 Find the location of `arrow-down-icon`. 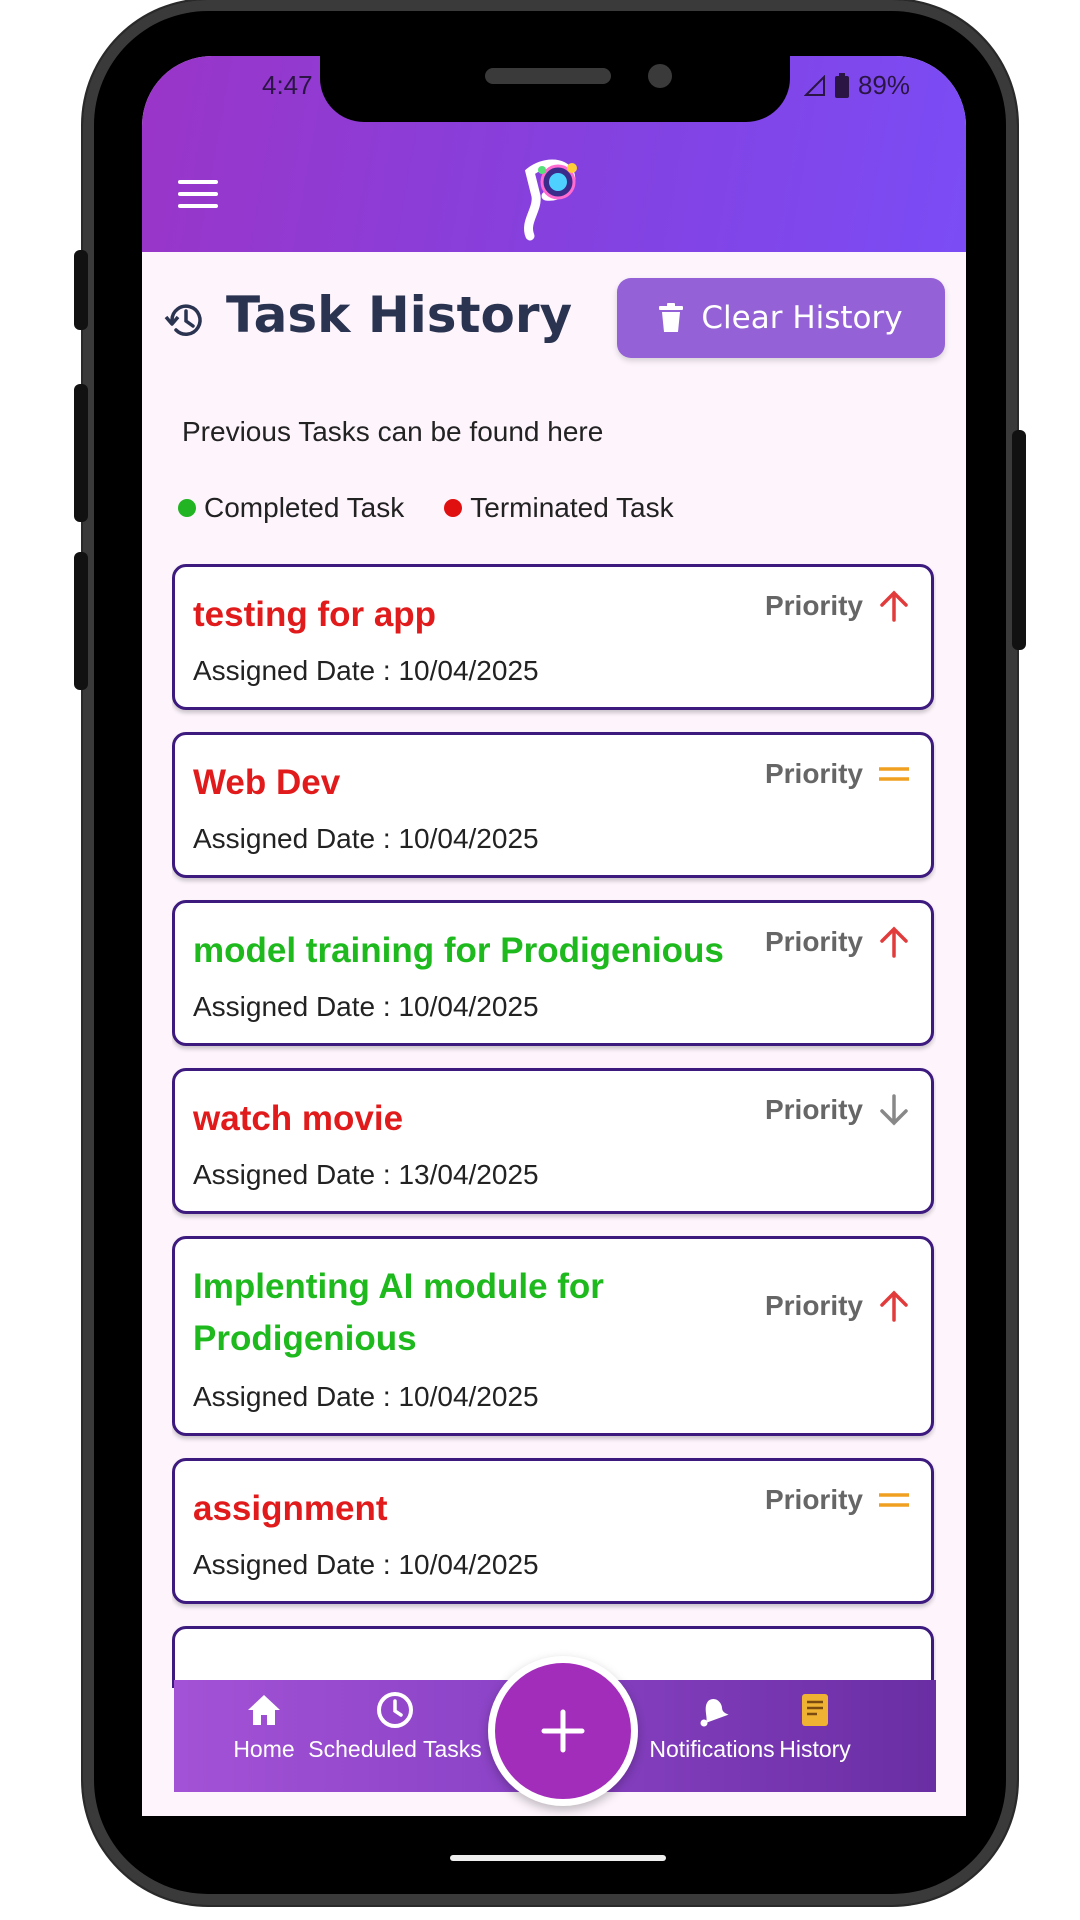

arrow-down-icon is located at coordinates (894, 1110).